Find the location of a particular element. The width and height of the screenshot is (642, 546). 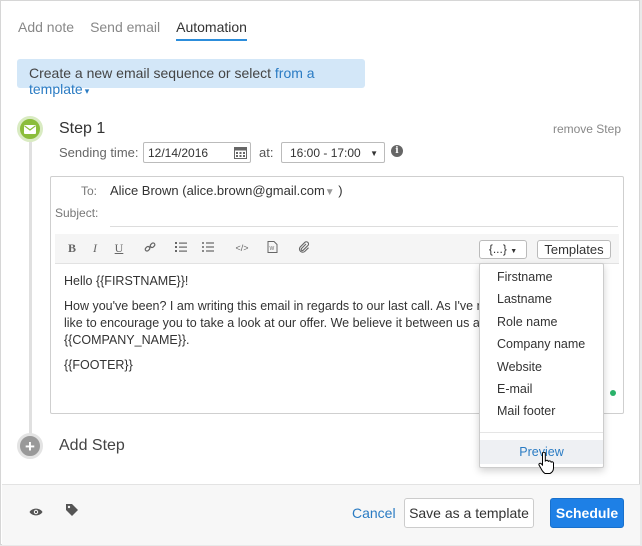

sending-time-label: Sending time: is located at coordinates (99, 152).